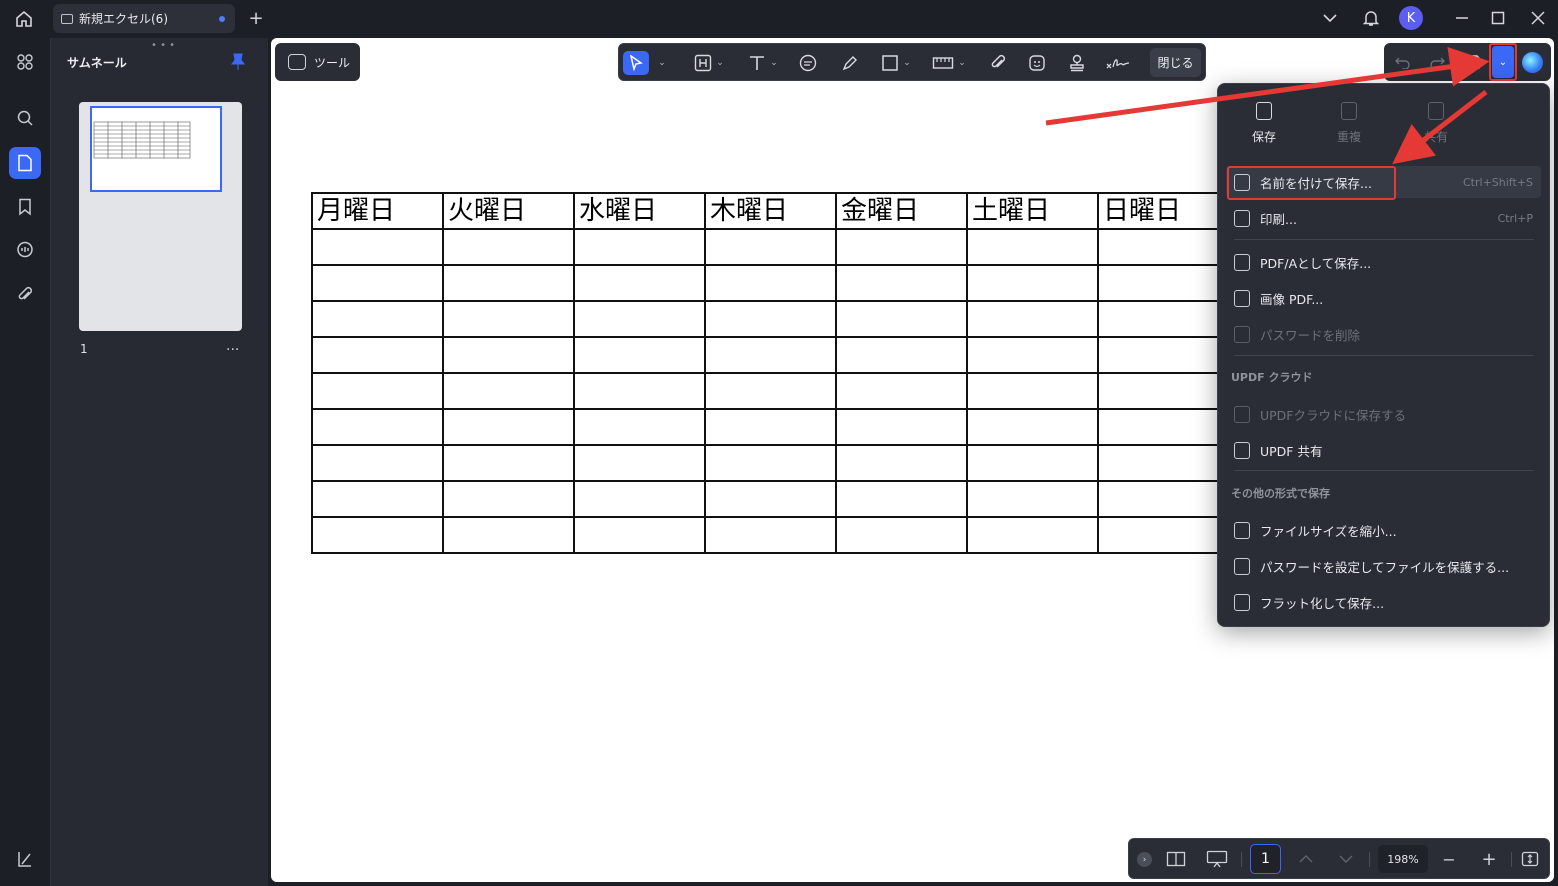 This screenshot has height=886, width=1558. What do you see at coordinates (1118, 63) in the screenshot?
I see `signature-icon` at bounding box center [1118, 63].